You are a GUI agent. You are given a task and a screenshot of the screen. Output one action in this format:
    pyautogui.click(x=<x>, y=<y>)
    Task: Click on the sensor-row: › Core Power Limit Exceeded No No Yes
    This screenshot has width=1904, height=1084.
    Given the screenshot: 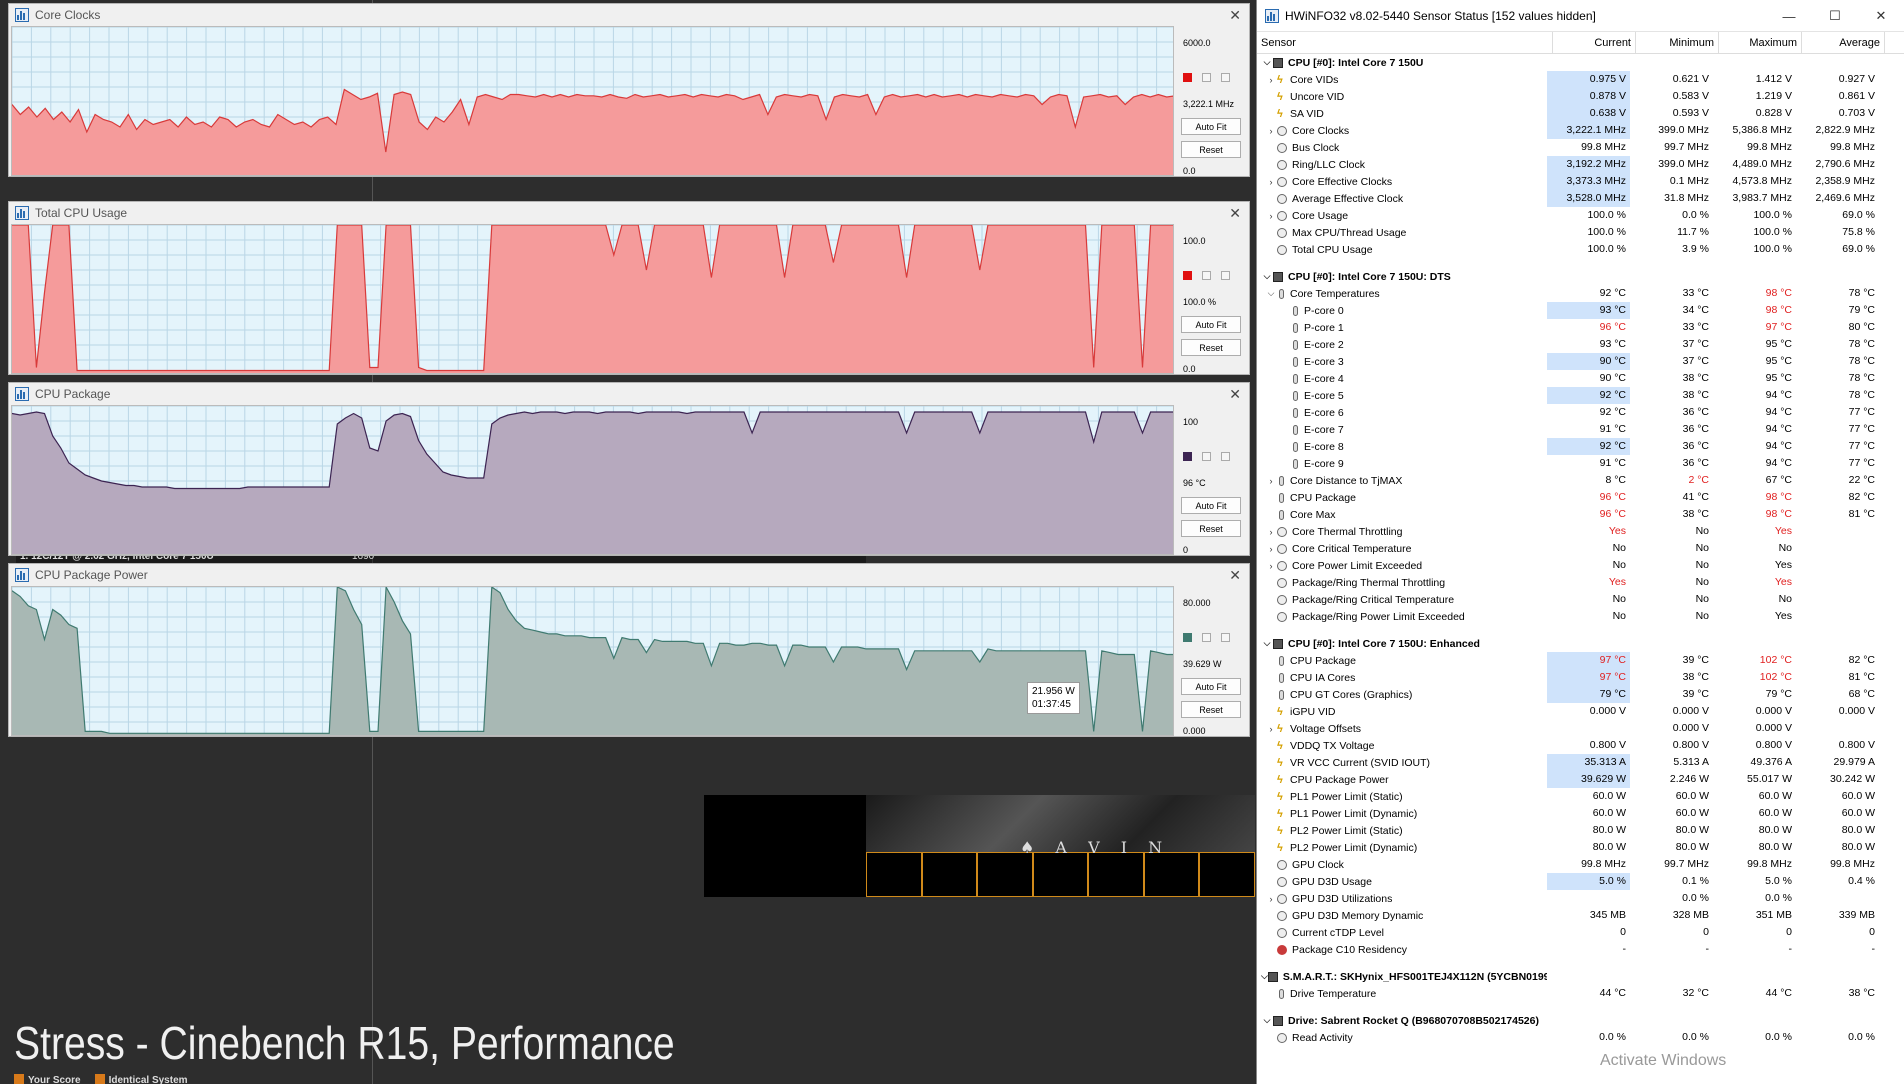 What is the action you would take?
    pyautogui.click(x=1580, y=565)
    